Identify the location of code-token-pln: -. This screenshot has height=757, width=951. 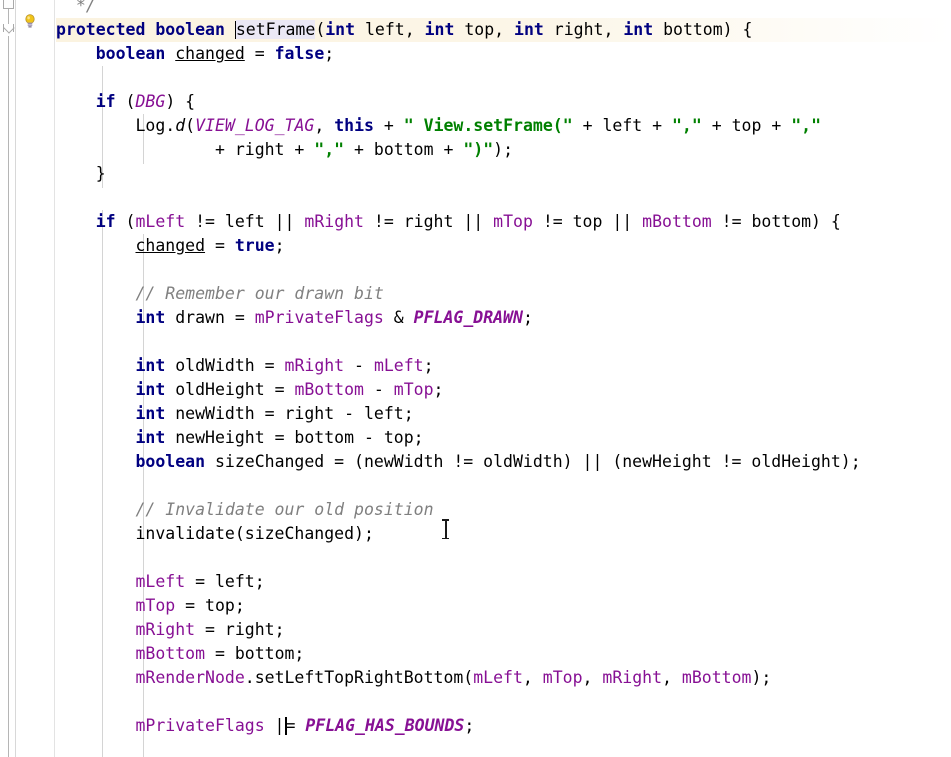
(378, 389).